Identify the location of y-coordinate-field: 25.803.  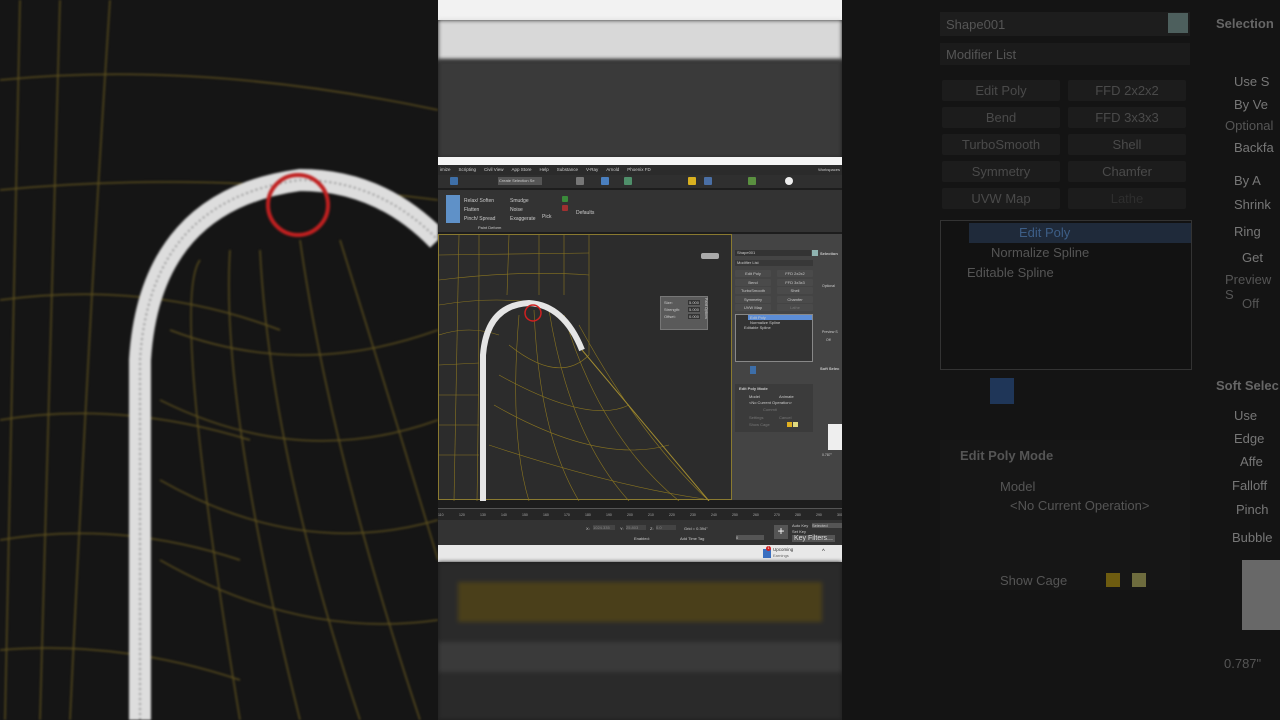
(636, 527).